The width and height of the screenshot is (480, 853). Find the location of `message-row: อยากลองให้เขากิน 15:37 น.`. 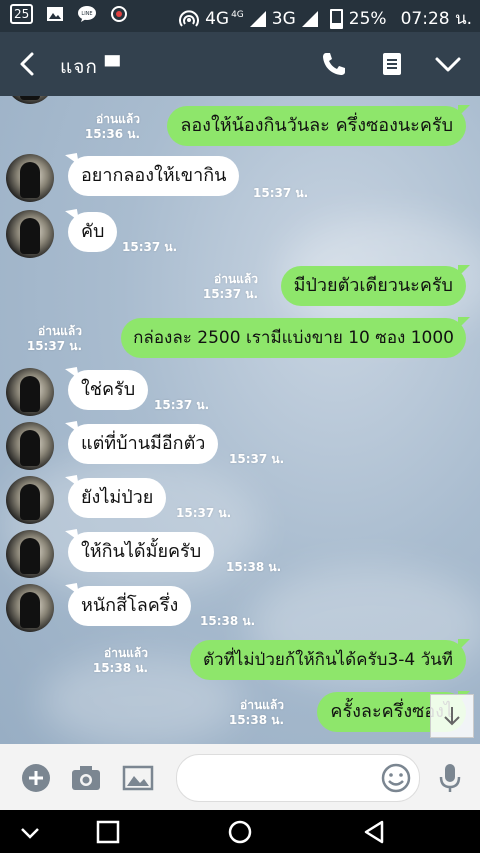

message-row: อยากลองให้เขากิน 15:37 น. is located at coordinates (240, 180).